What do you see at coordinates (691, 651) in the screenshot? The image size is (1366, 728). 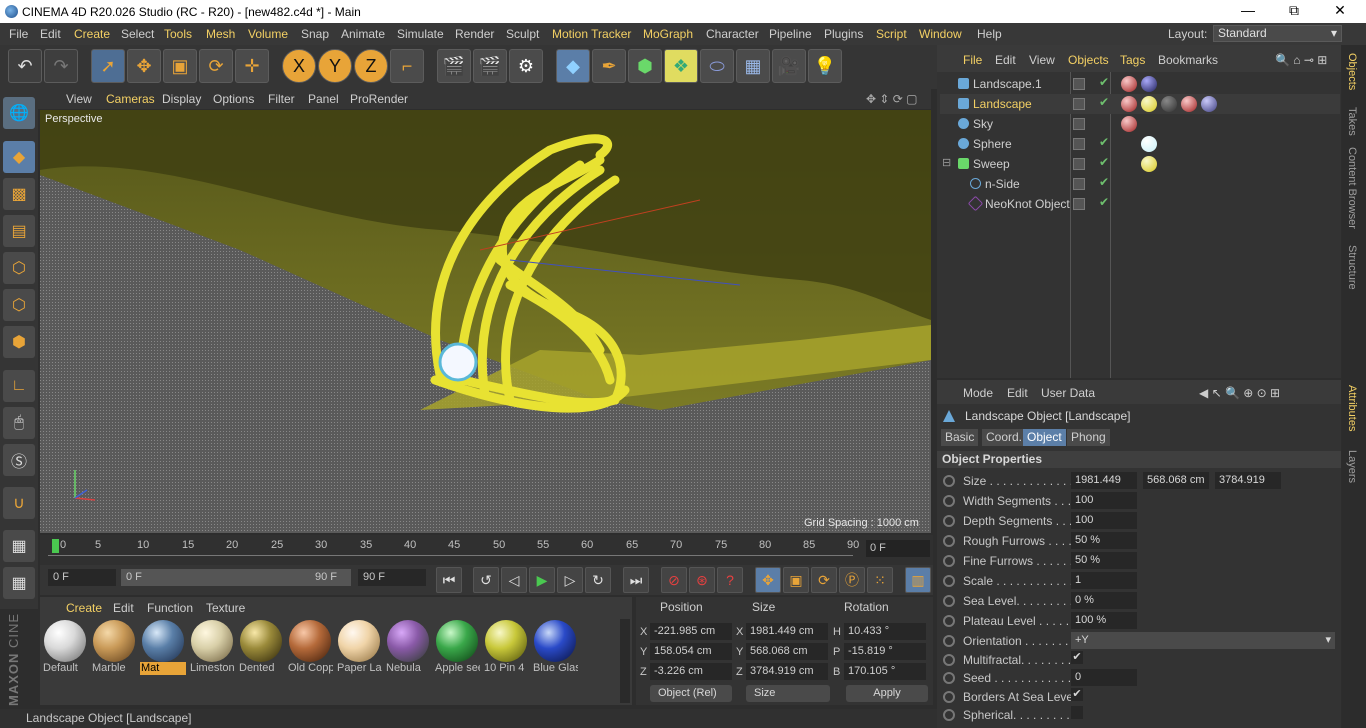 I see `position-y-field: 158.054 cm` at bounding box center [691, 651].